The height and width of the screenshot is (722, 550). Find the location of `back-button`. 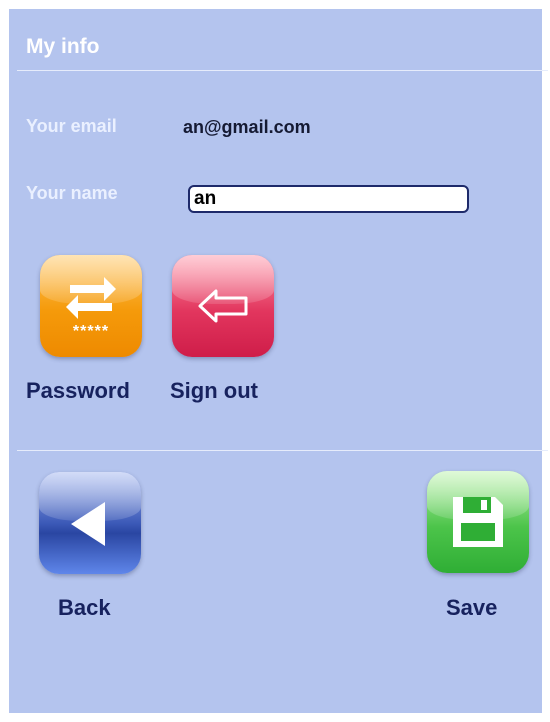

back-button is located at coordinates (90, 523).